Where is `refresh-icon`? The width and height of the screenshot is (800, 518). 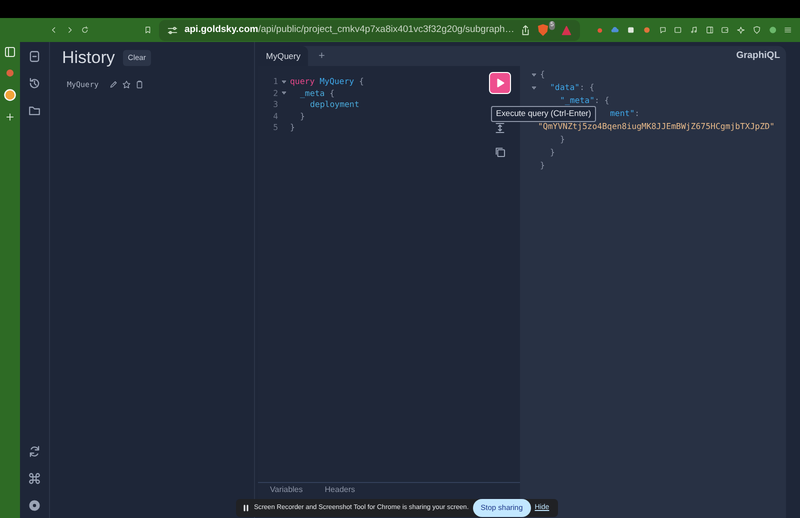
refresh-icon is located at coordinates (34, 451).